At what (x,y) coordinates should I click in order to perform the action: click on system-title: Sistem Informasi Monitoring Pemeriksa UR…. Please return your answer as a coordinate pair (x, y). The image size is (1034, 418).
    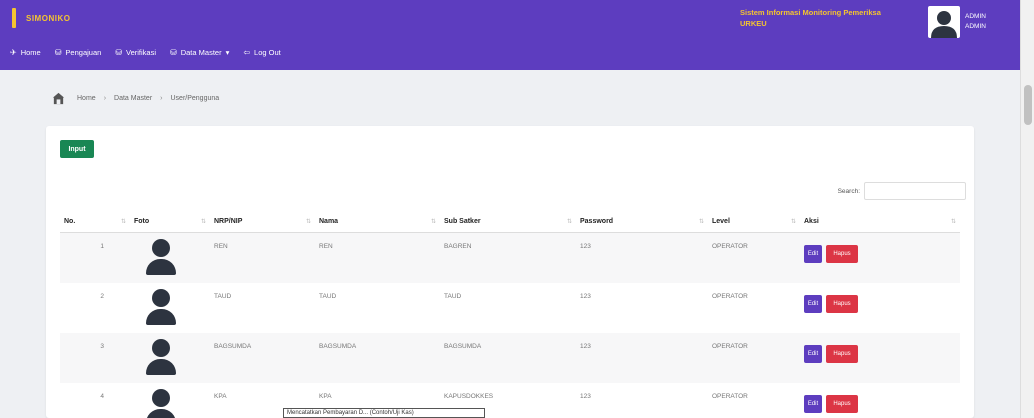
    Looking at the image, I should click on (832, 18).